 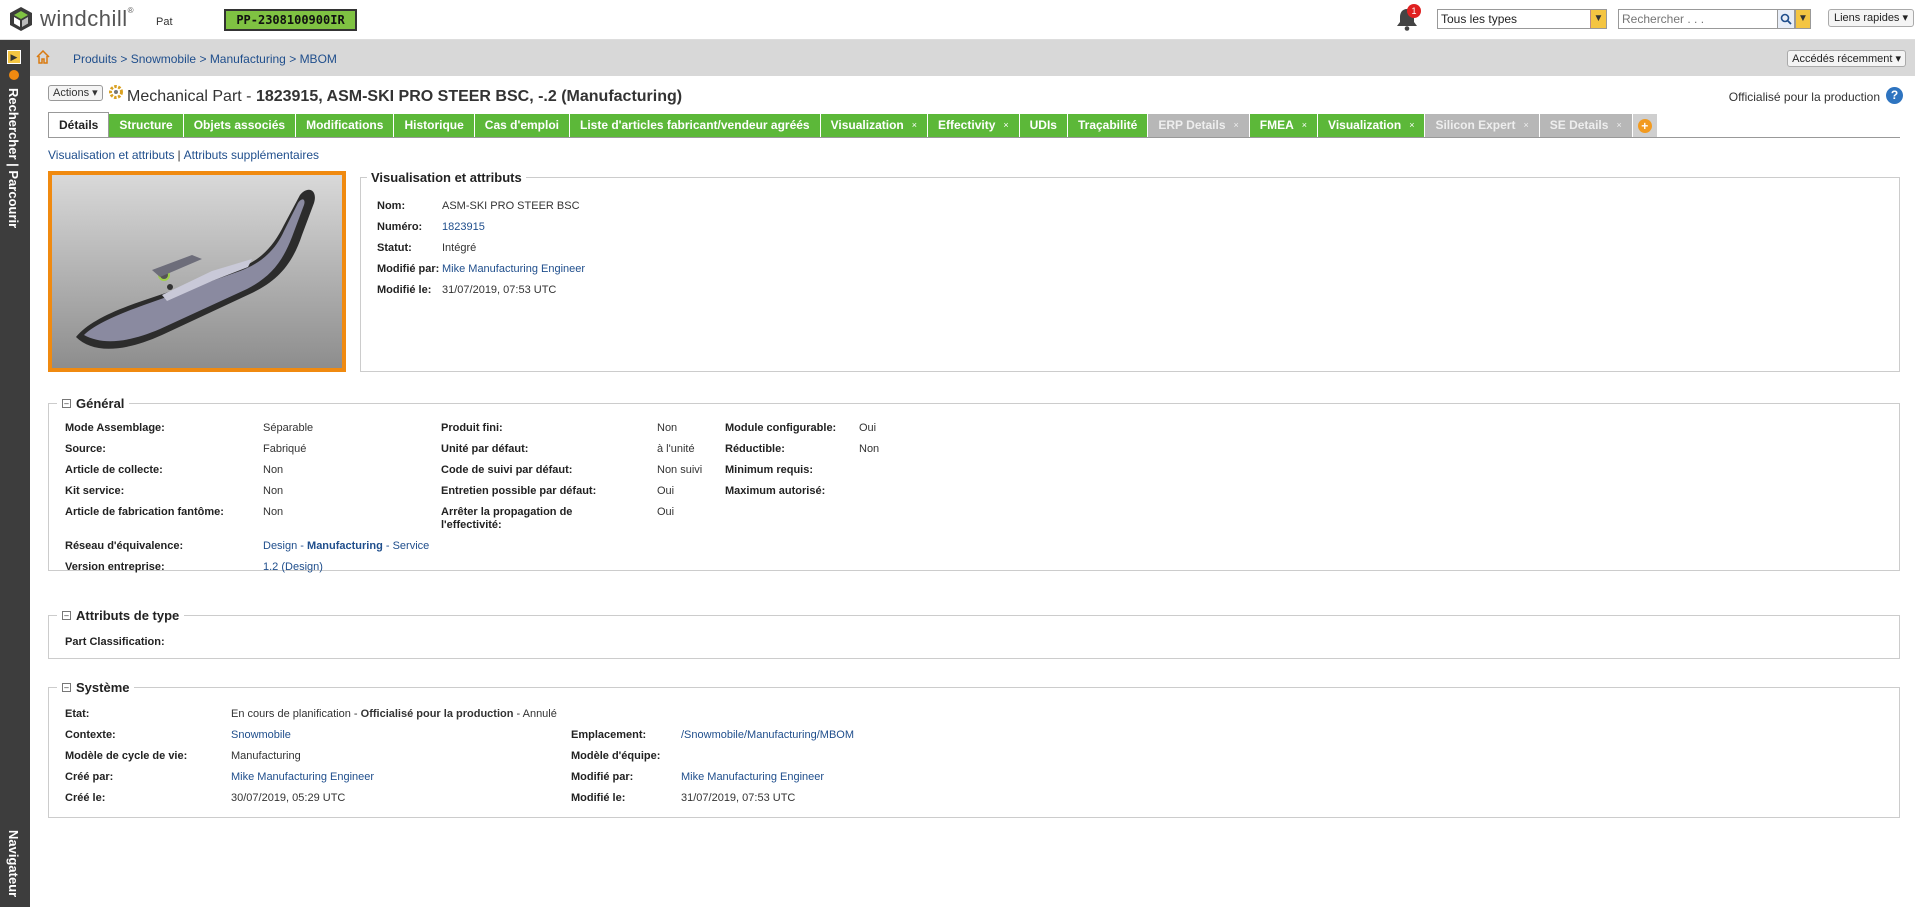 What do you see at coordinates (519, 491) in the screenshot?
I see `attr-label: Entretien possible par défaut:` at bounding box center [519, 491].